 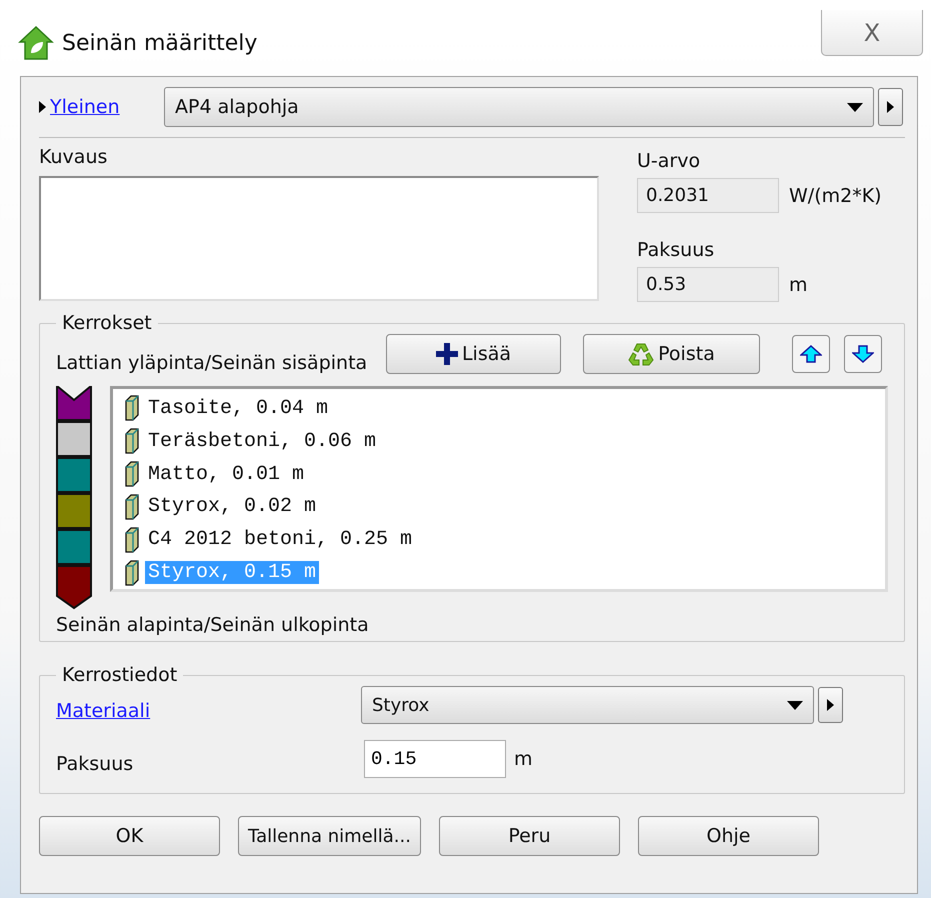 What do you see at coordinates (232, 506) in the screenshot?
I see `layer-item: Styrox, 0.02 m` at bounding box center [232, 506].